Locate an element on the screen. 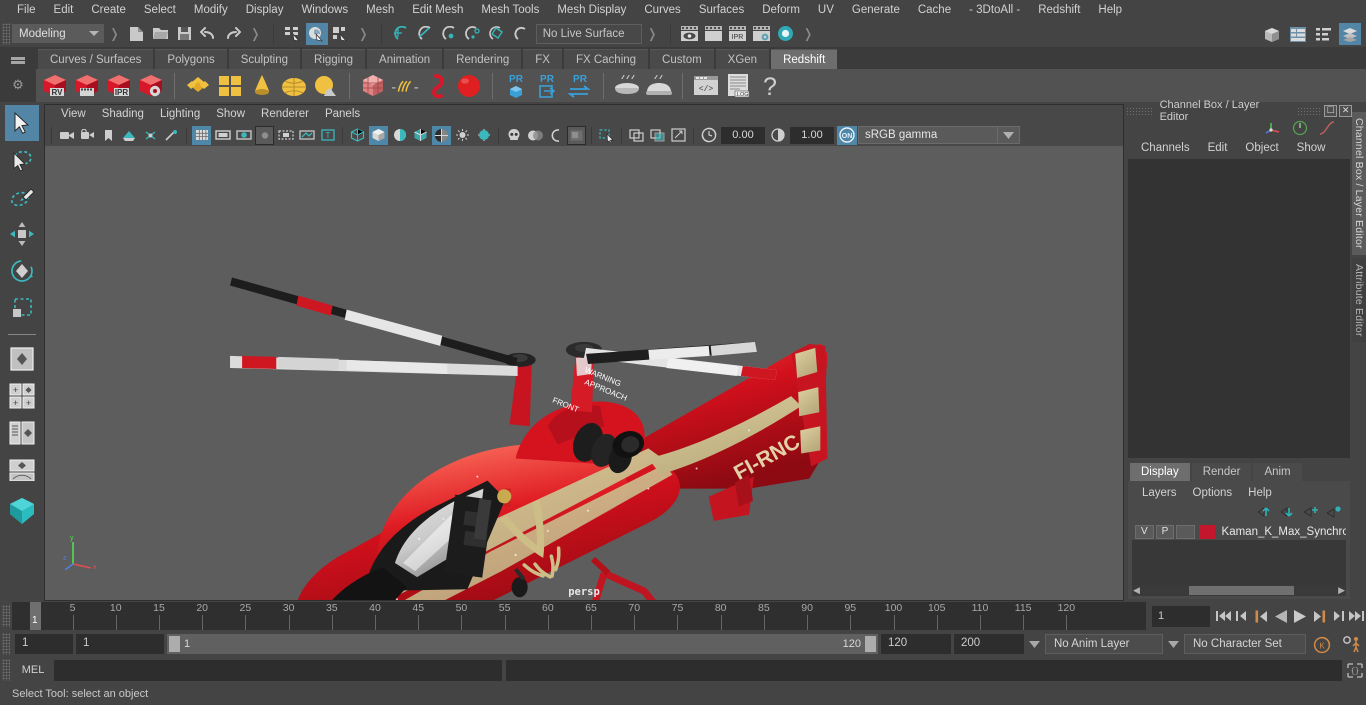  menu-file: File is located at coordinates (26, 10).